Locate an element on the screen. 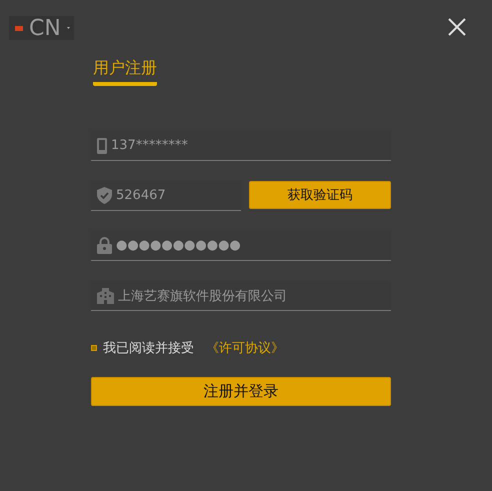 Image resolution: width=492 pixels, height=491 pixels. flag-icon is located at coordinates (19, 28).